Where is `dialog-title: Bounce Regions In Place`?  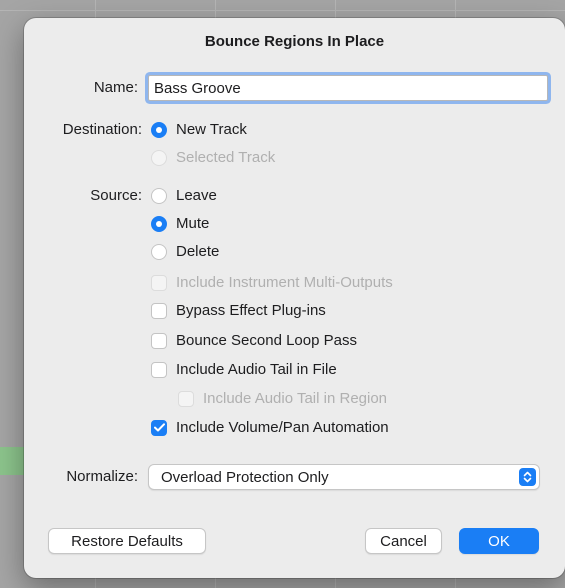
dialog-title: Bounce Regions In Place is located at coordinates (294, 41).